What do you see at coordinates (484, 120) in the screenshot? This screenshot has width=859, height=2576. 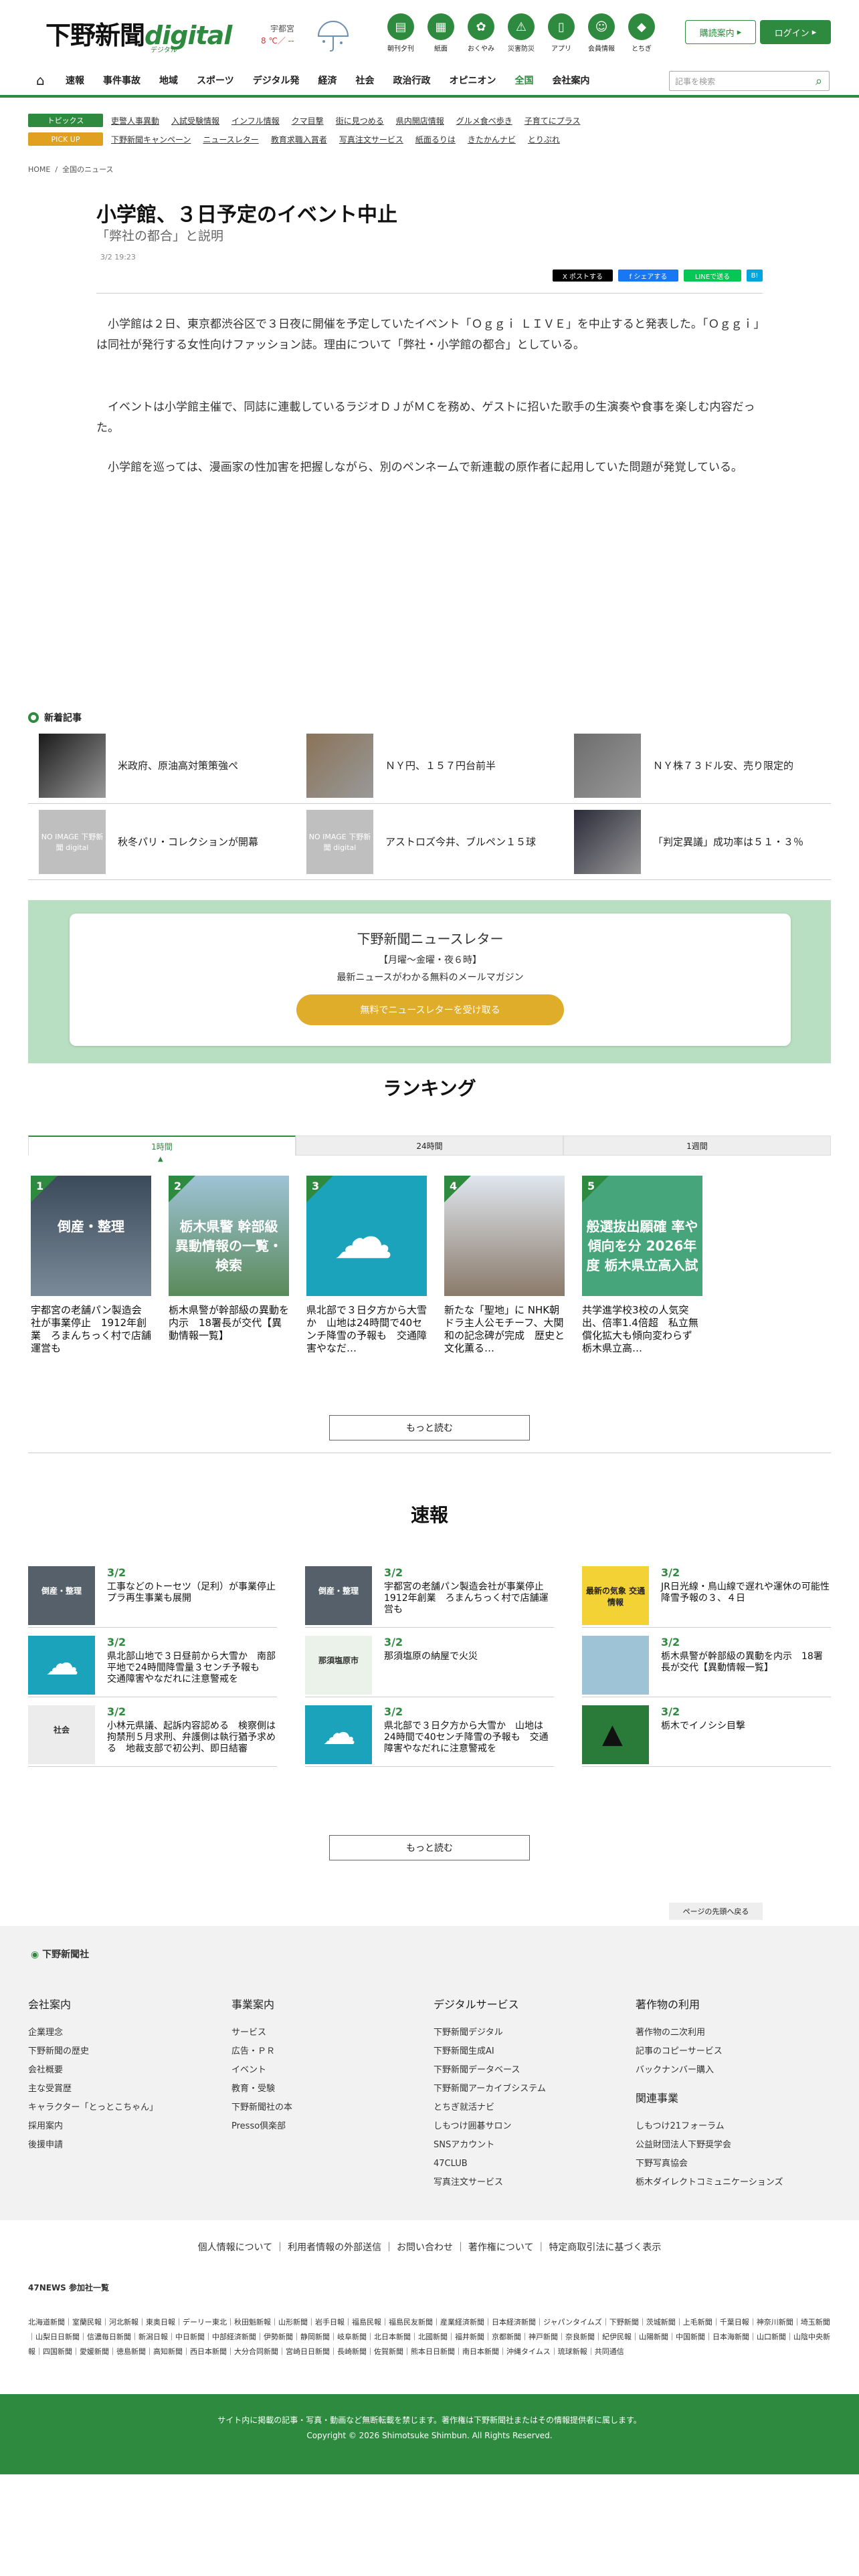 I see `topic-link: グルメ食べ歩き` at bounding box center [484, 120].